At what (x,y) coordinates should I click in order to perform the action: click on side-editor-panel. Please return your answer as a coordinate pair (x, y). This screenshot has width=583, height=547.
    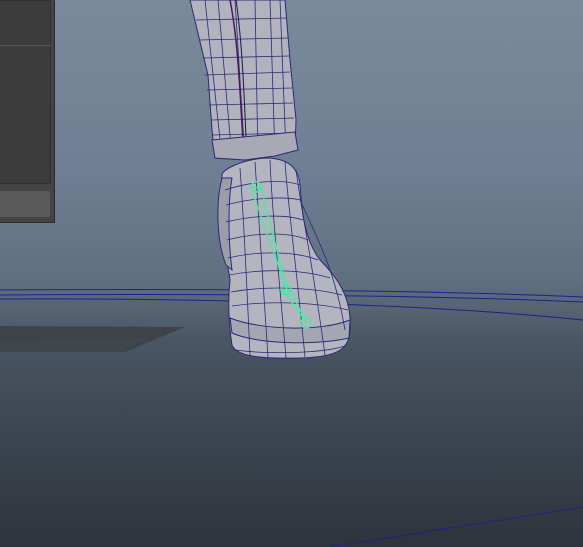
    Looking at the image, I should click on (27, 111).